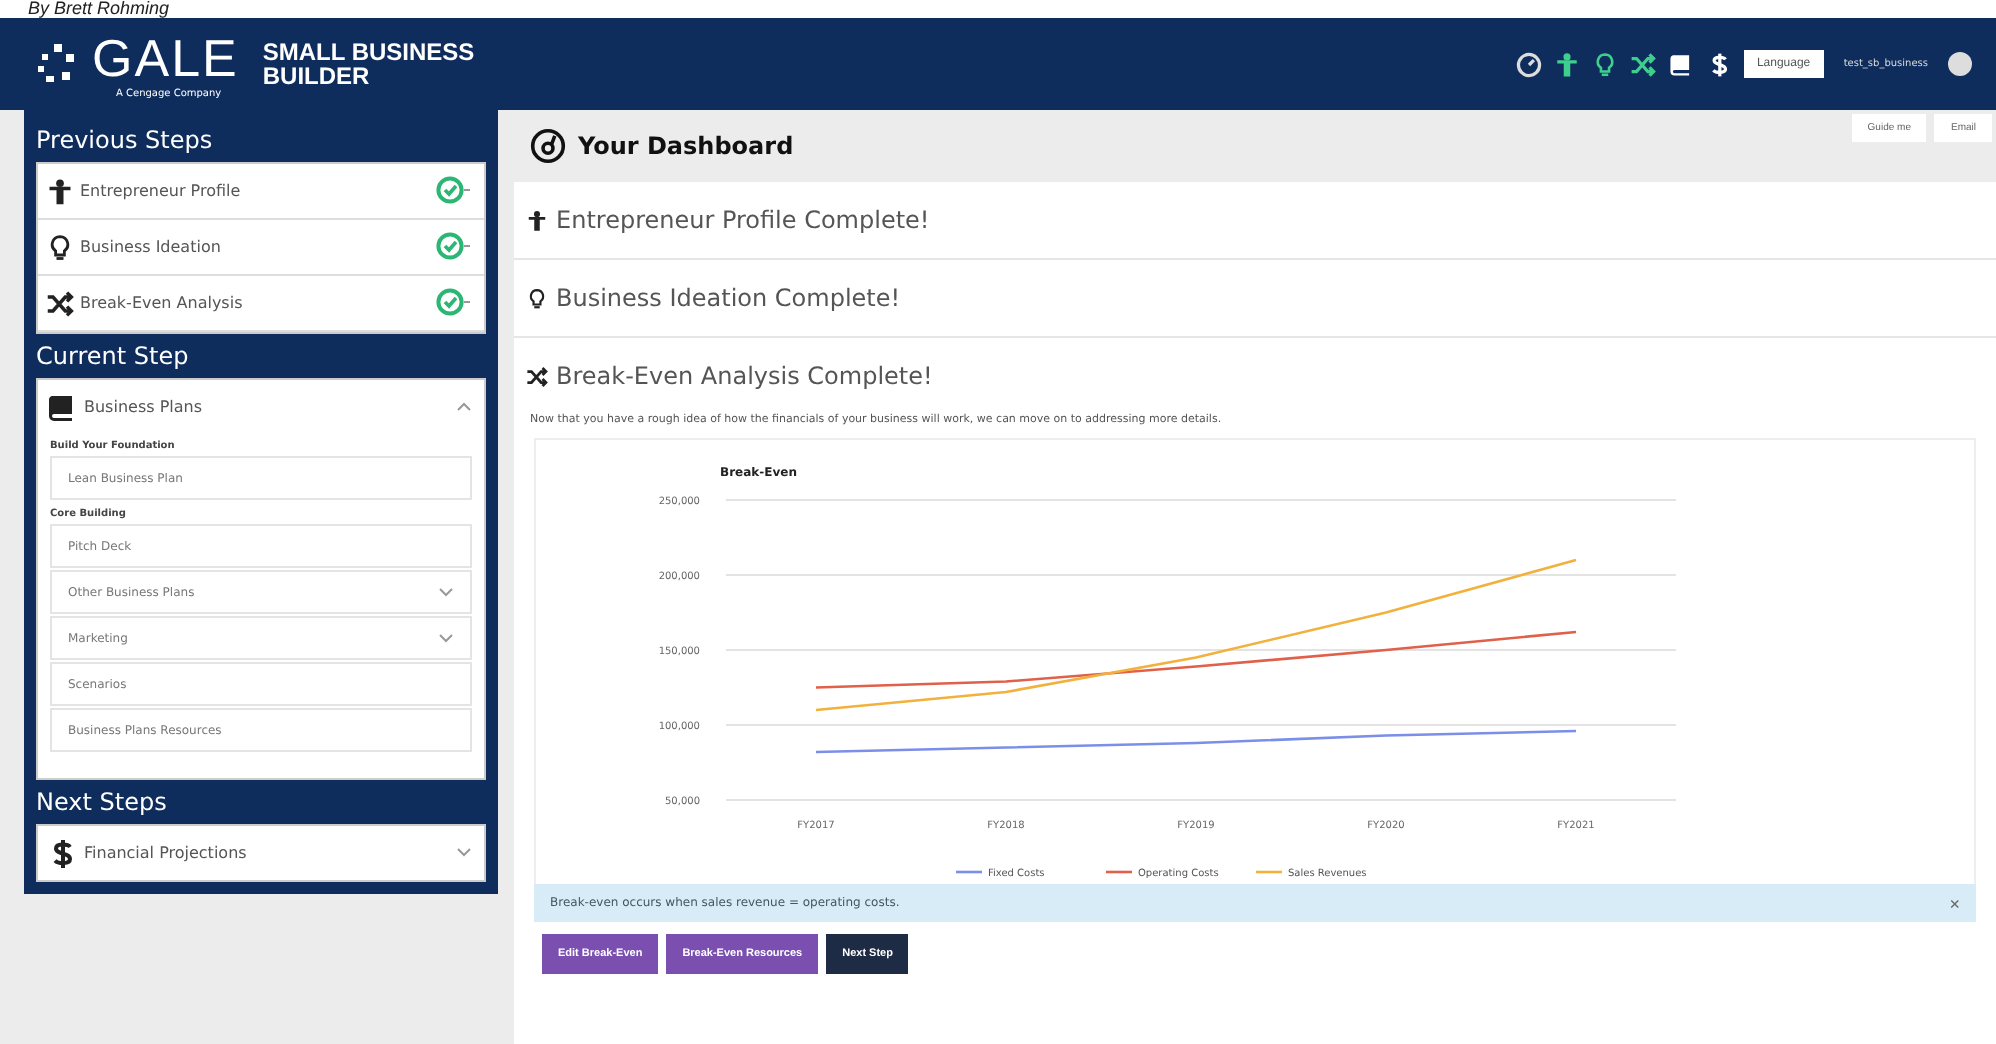 The image size is (1996, 1044). I want to click on avatar-icon, so click(1960, 64).